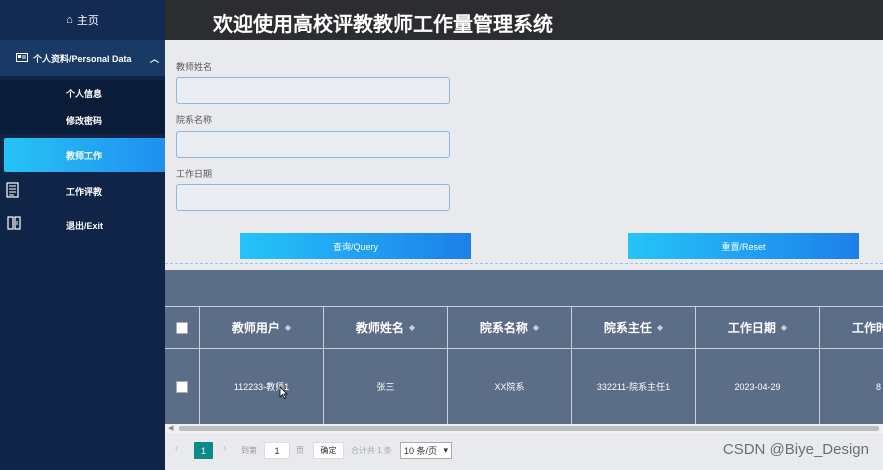 Image resolution: width=883 pixels, height=470 pixels. Describe the element at coordinates (255, 328) in the screenshot. I see `column-header-label: 教师用户` at that location.